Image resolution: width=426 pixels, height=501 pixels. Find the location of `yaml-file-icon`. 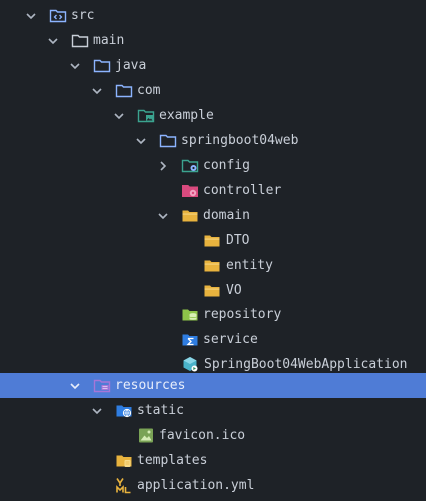

yaml-file-icon is located at coordinates (124, 485).